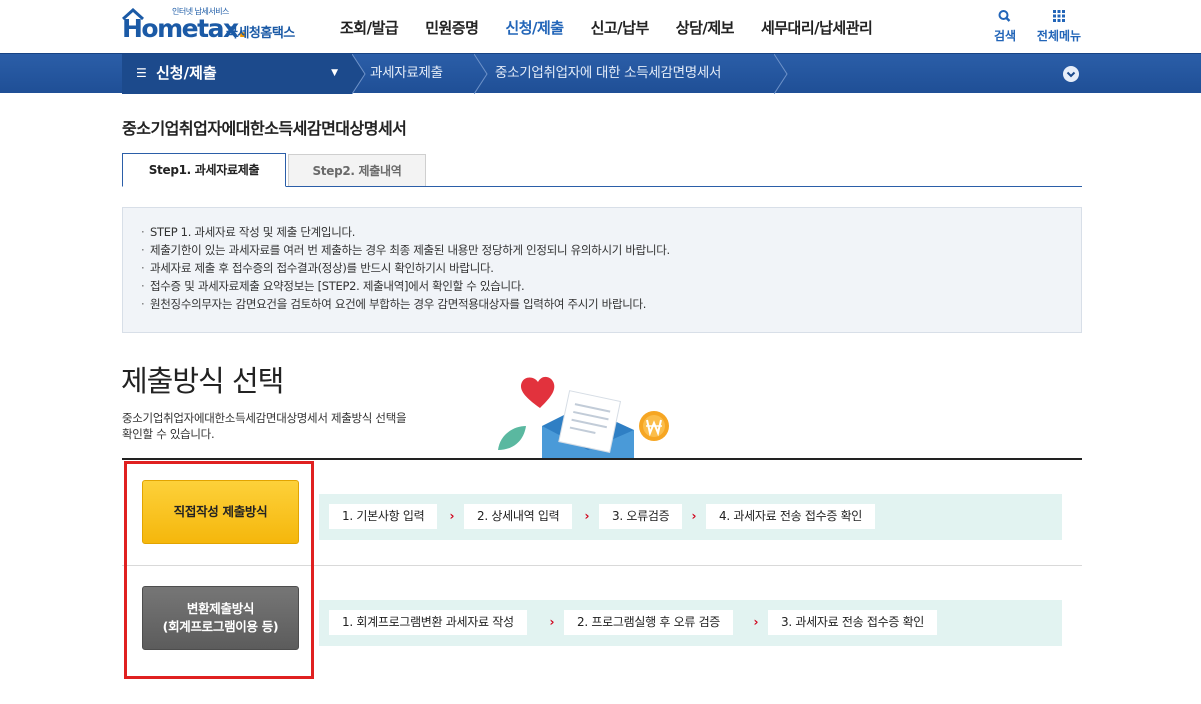 The width and height of the screenshot is (1201, 704). I want to click on logo-korean: 국세청홈택스, so click(260, 33).